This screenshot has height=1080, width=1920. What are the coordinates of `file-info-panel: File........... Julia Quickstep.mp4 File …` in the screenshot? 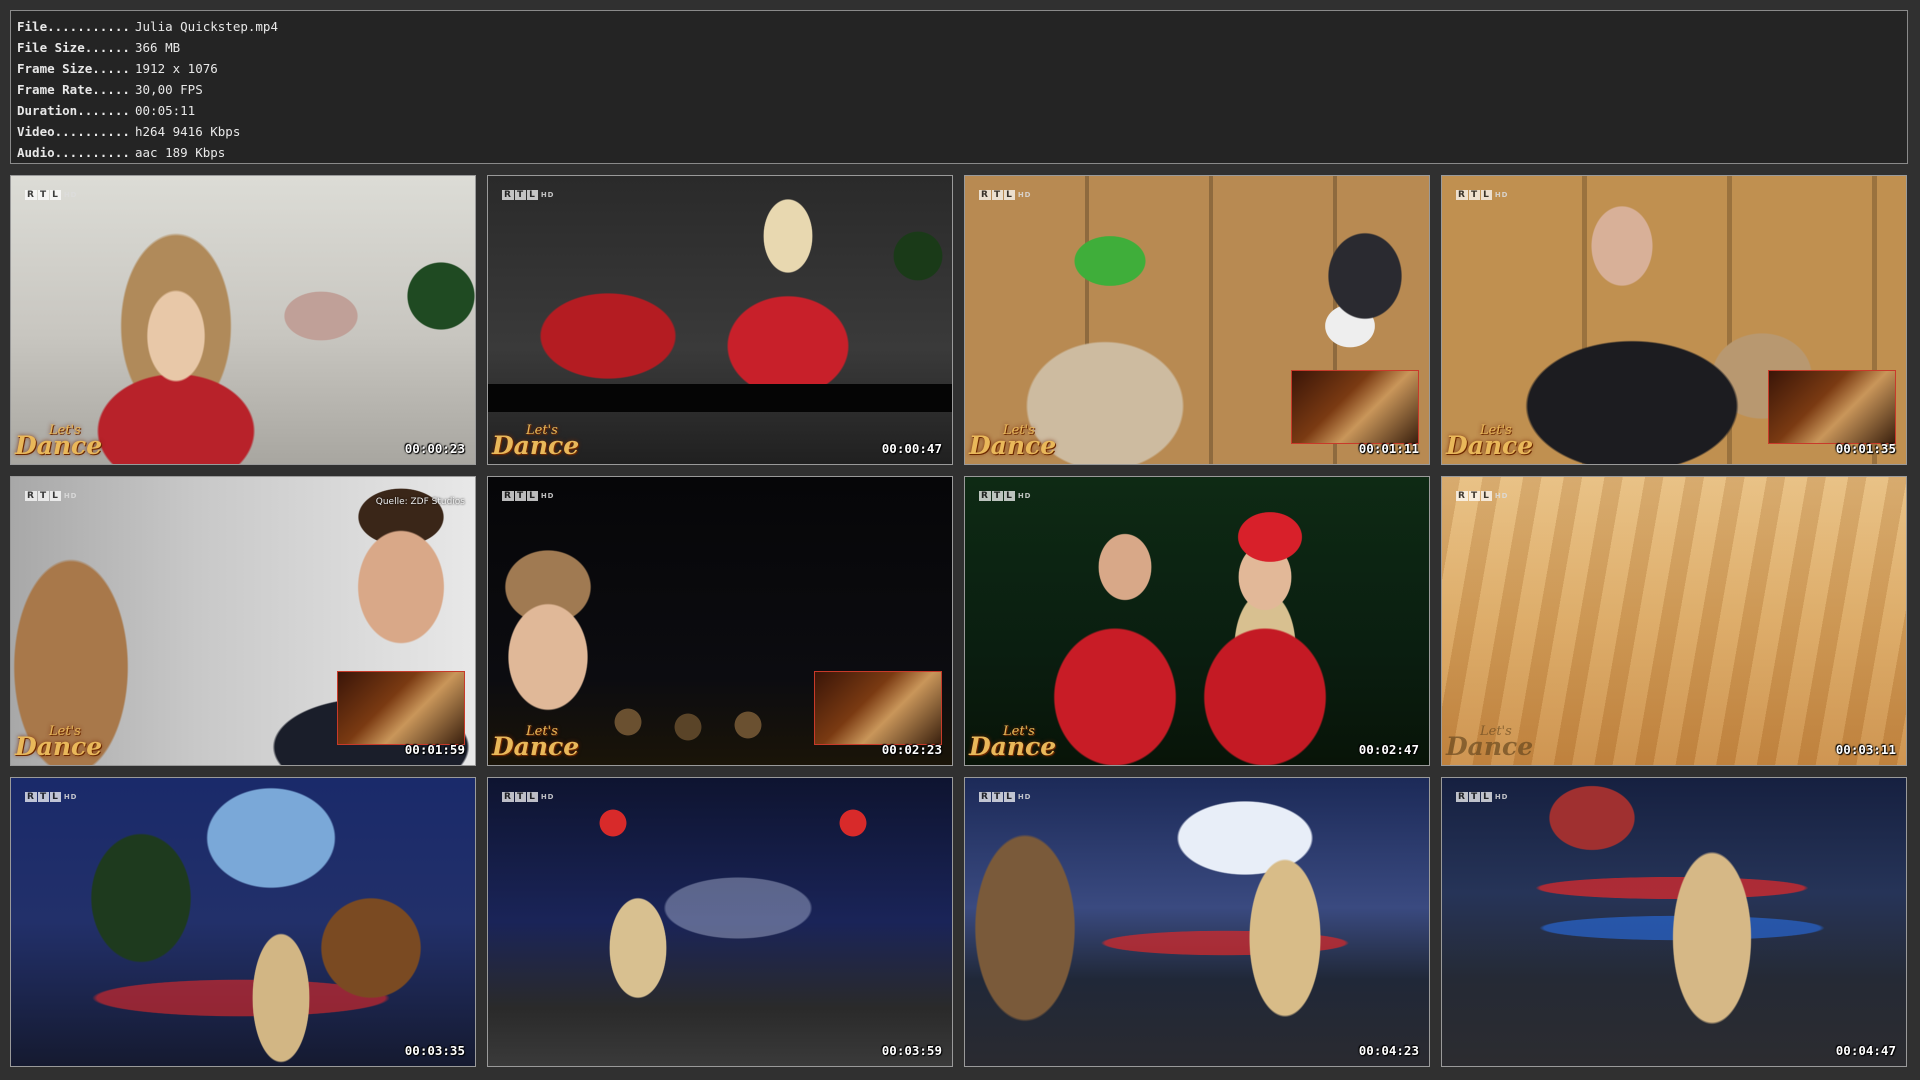 It's located at (959, 87).